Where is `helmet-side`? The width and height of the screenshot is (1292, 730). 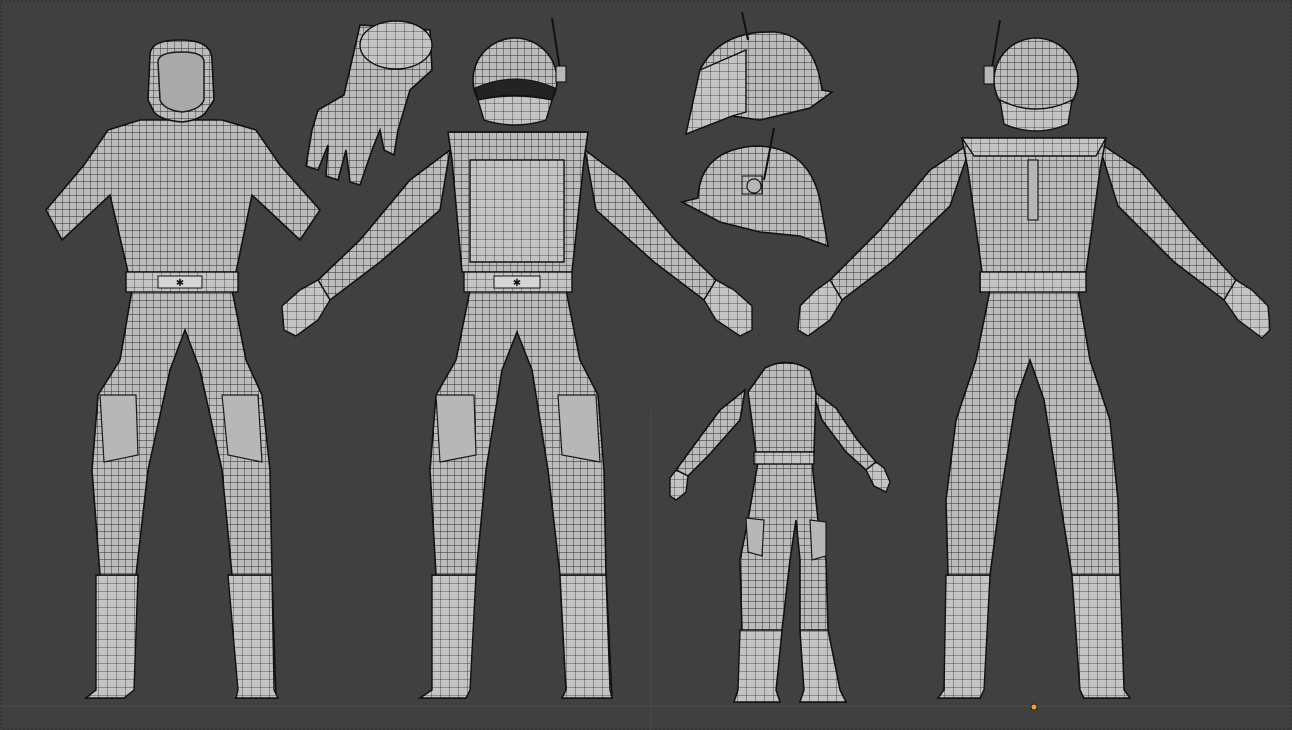
helmet-side is located at coordinates (754, 187).